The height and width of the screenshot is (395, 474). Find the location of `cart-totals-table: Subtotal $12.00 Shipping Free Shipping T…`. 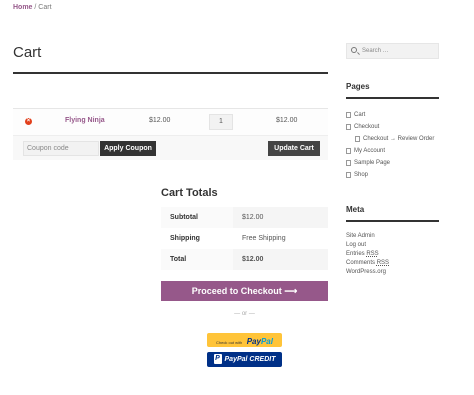

cart-totals-table: Subtotal $12.00 Shipping Free Shipping T… is located at coordinates (244, 238).